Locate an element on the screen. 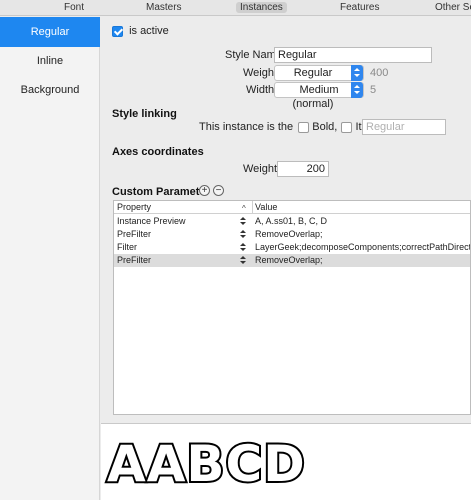  row-property: Instance Preview is located at coordinates (151, 221).